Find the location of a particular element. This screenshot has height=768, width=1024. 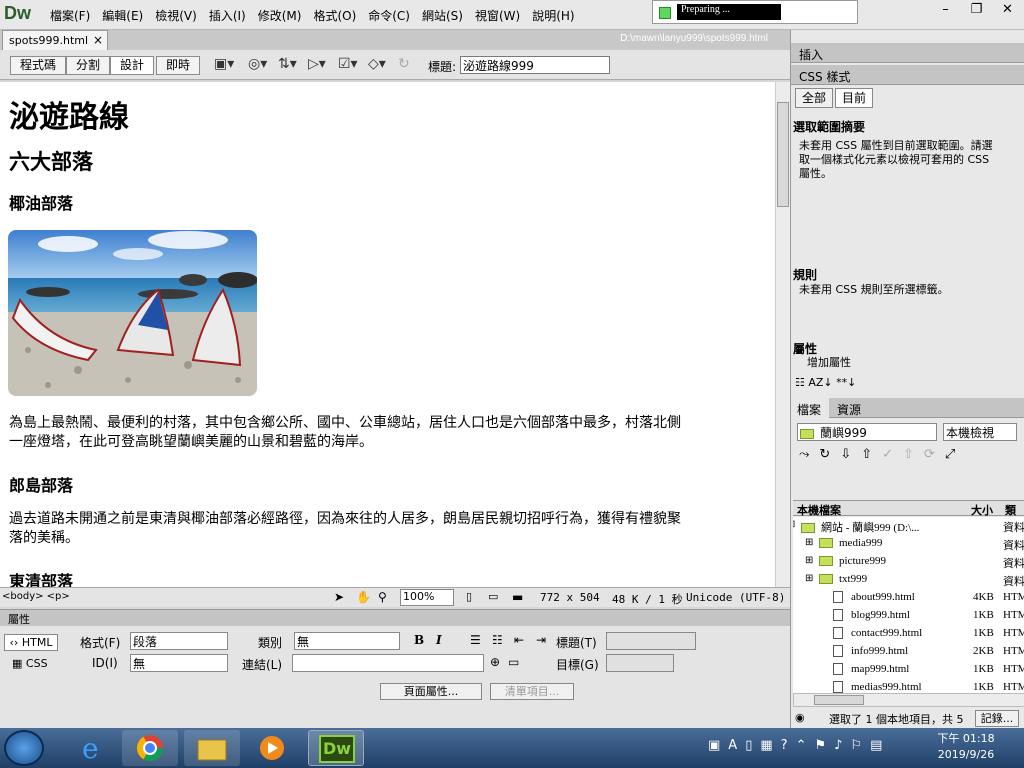

file-row: about999.html 4KB HTM is located at coordinates (908, 598).